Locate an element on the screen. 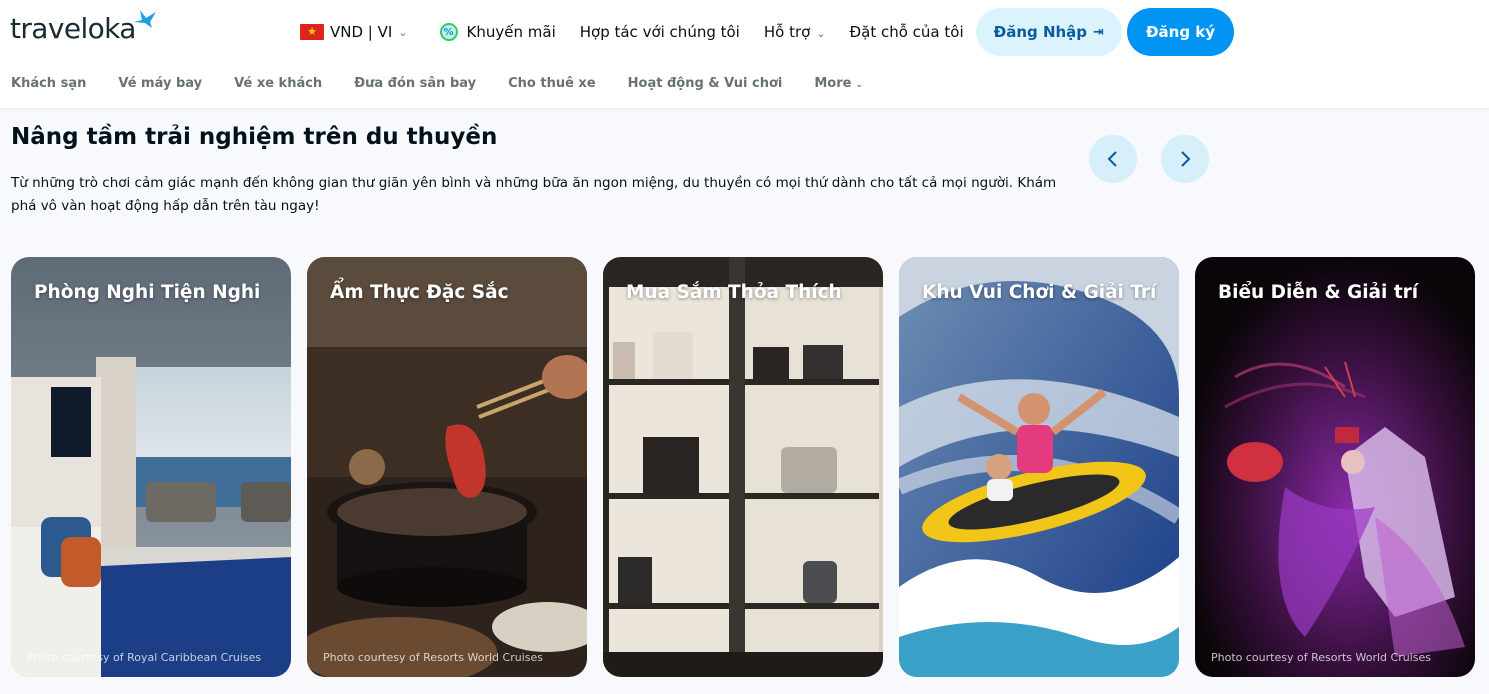 This screenshot has height=694, width=1489. category-card-shopping: Mua Sắm Thỏa Thích is located at coordinates (743, 467).